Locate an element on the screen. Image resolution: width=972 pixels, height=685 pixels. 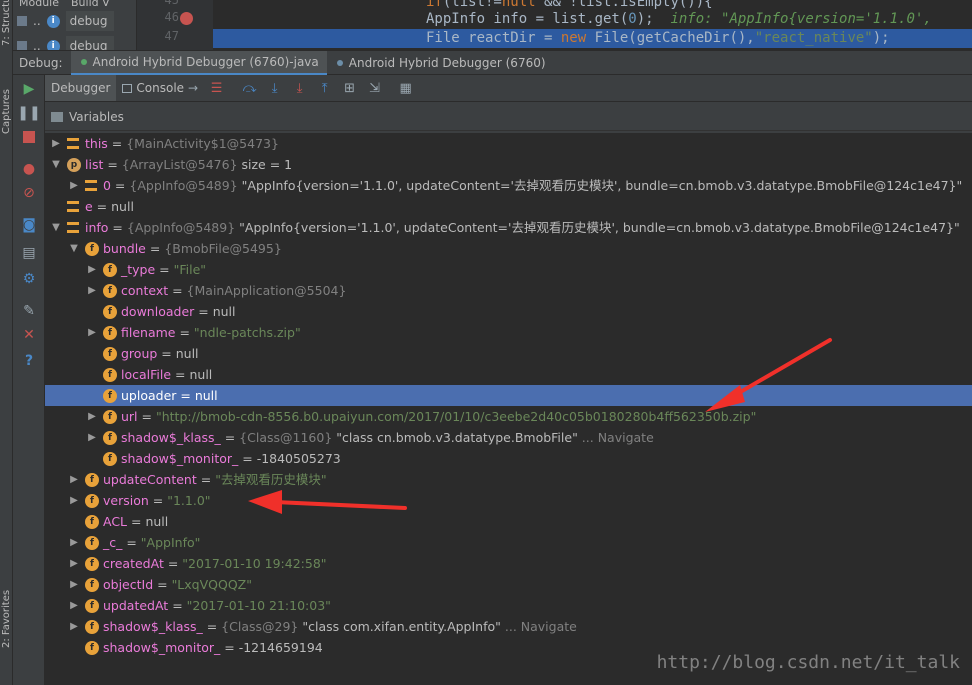
variable-row: f downloader = null is located at coordinates (508, 311).